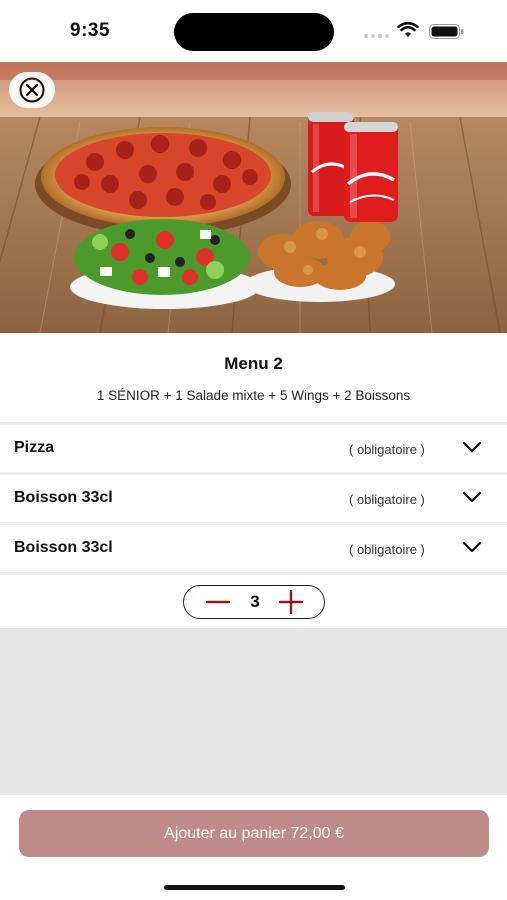 This screenshot has width=507, height=900. I want to click on battery-icon, so click(446, 31).